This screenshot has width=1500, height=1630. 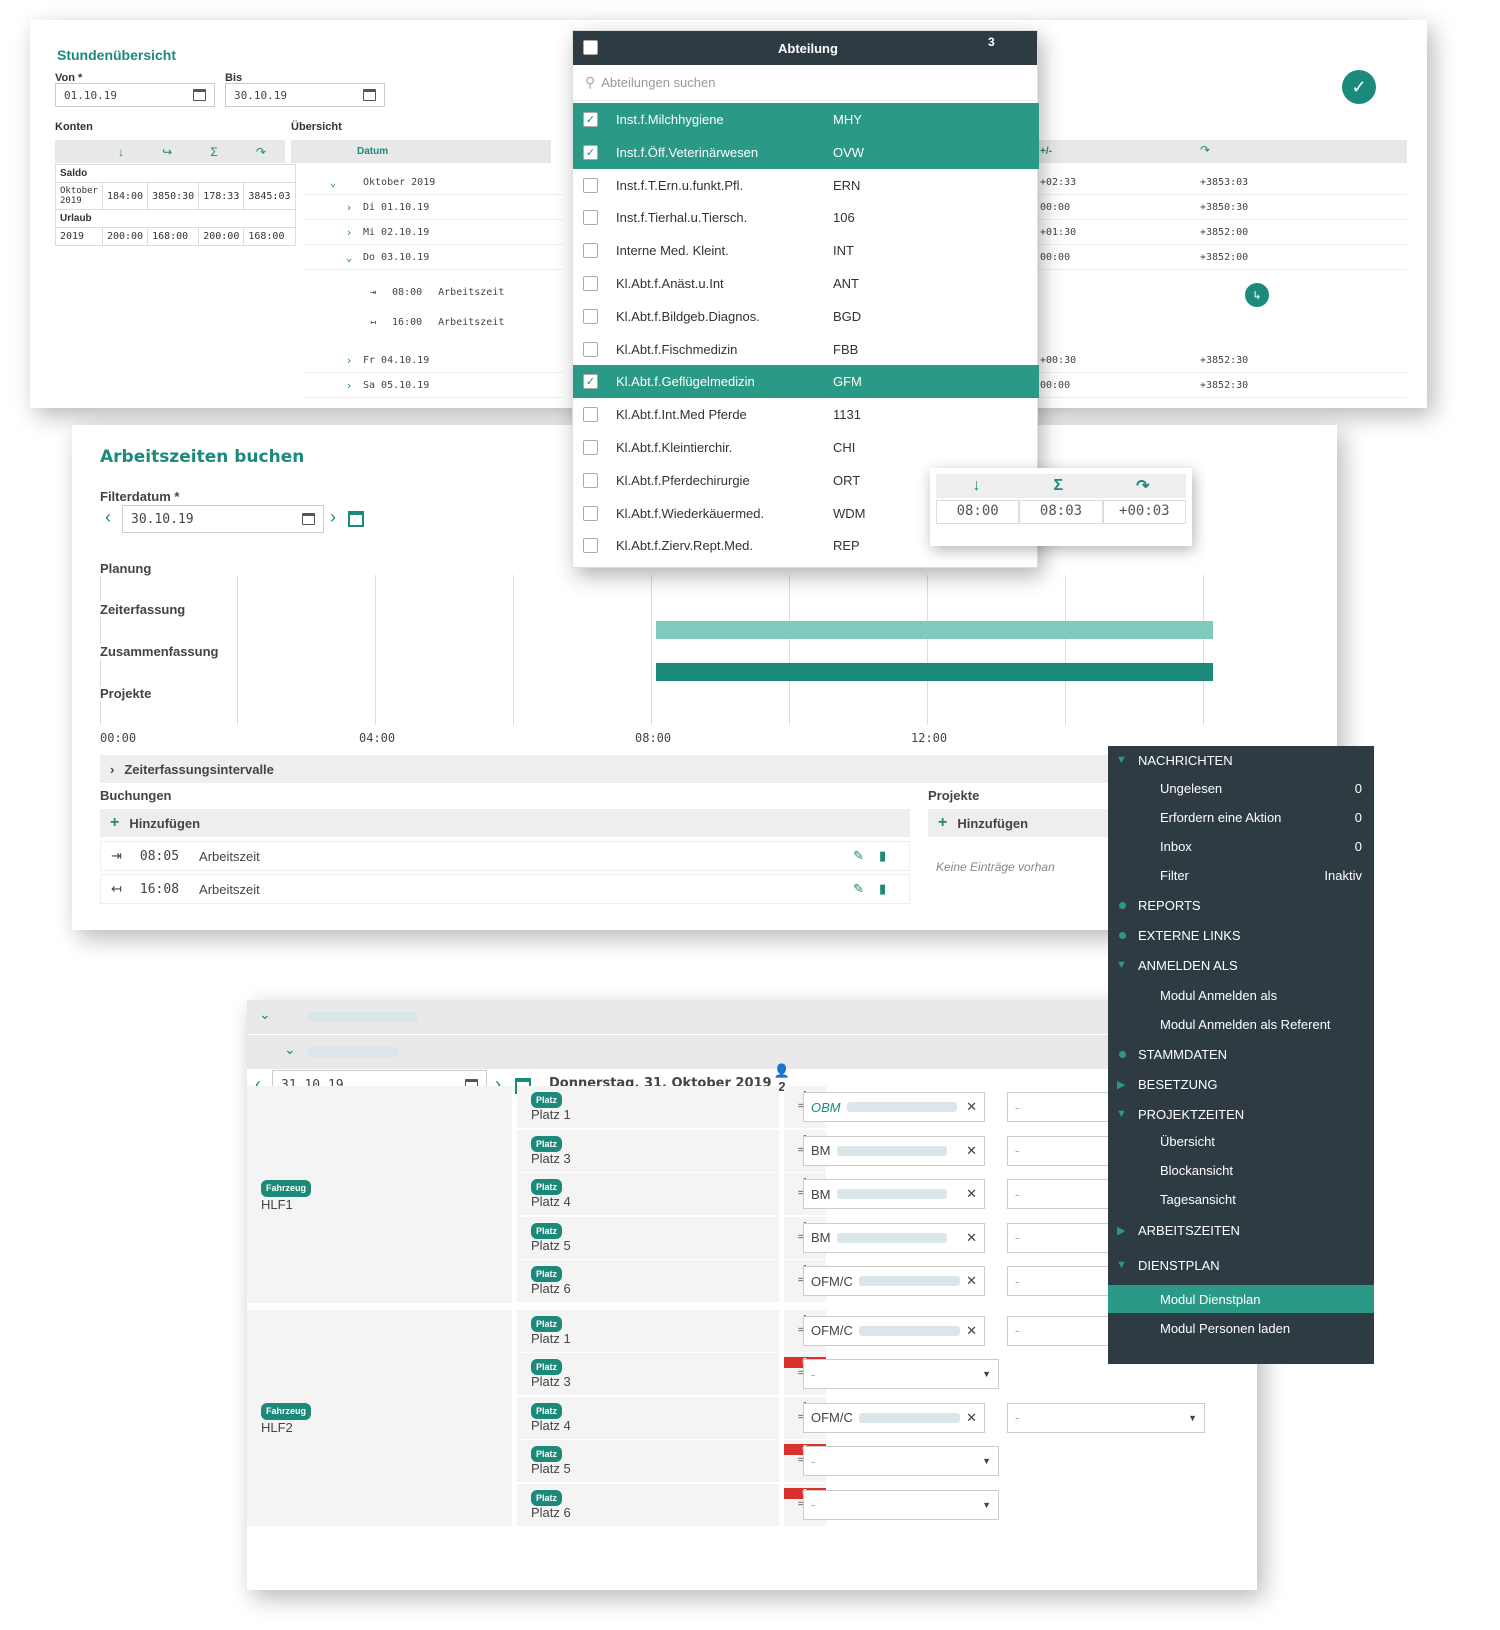 What do you see at coordinates (1241, 846) in the screenshot?
I see `nav-item: Inbox 0` at bounding box center [1241, 846].